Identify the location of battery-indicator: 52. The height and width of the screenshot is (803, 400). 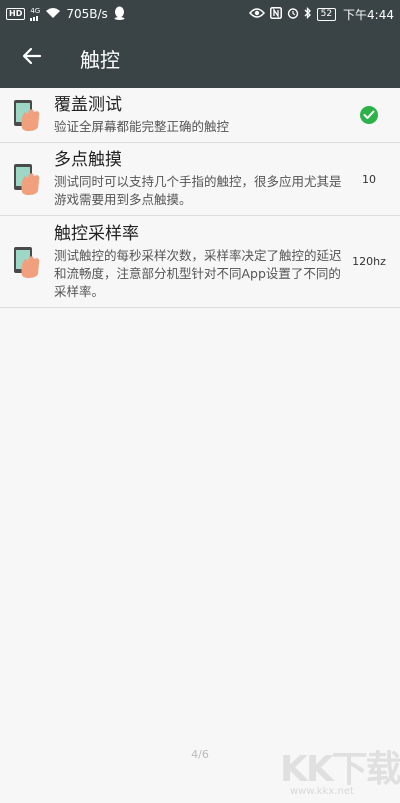
(326, 14).